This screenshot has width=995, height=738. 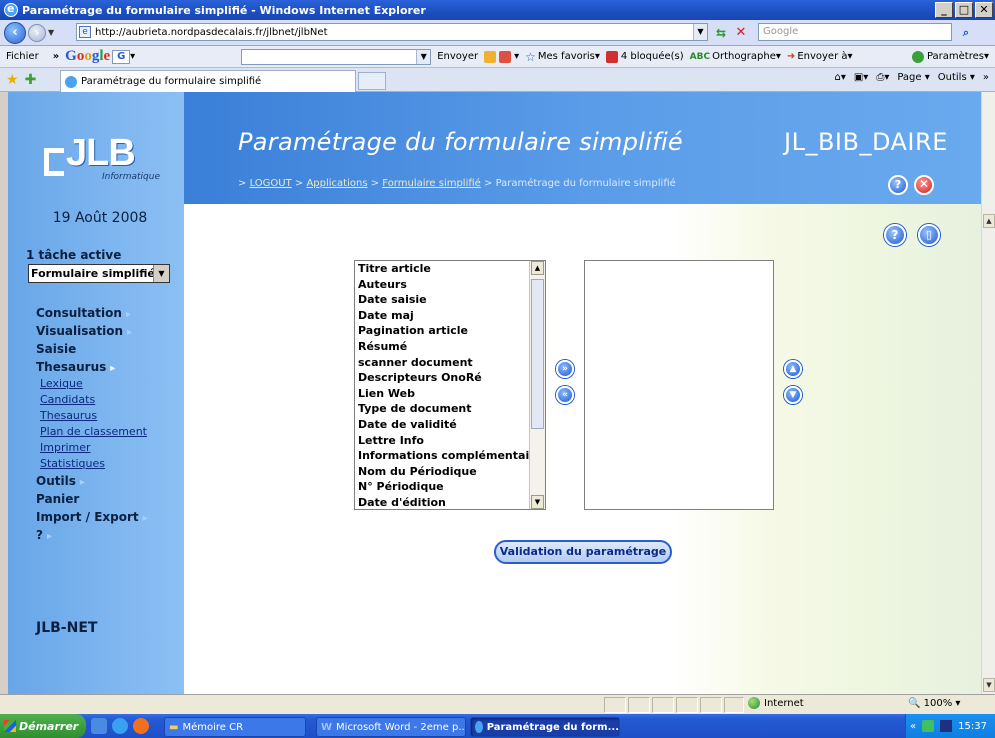 What do you see at coordinates (913, 726) in the screenshot?
I see `tray-expand-icon: «` at bounding box center [913, 726].